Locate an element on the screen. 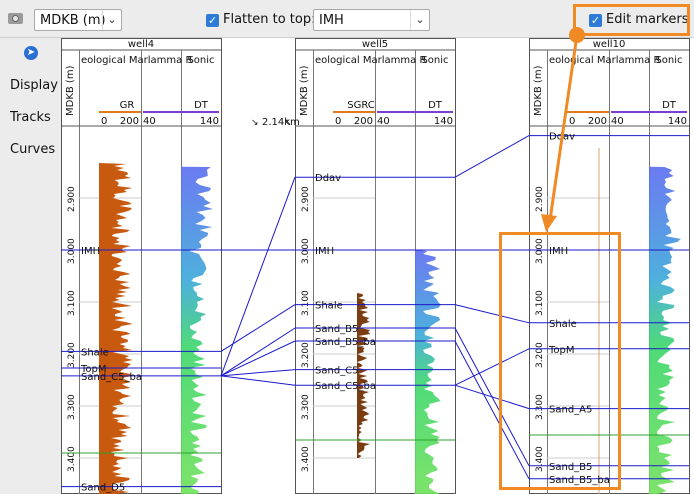 The height and width of the screenshot is (494, 694). callout-arrow is located at coordinates (563, 129).